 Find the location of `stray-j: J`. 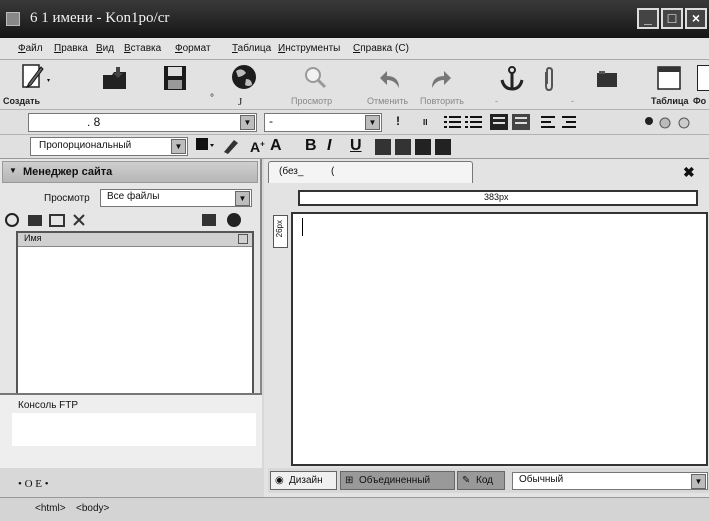

stray-j: J is located at coordinates (240, 102).